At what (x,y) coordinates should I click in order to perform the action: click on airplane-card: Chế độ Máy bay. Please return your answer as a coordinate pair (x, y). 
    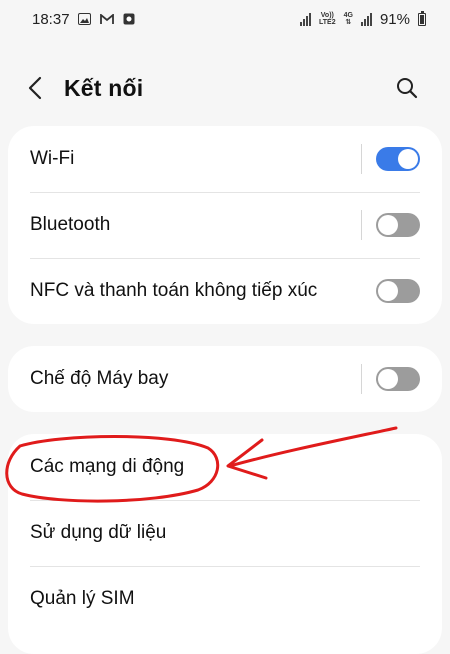
    Looking at the image, I should click on (225, 379).